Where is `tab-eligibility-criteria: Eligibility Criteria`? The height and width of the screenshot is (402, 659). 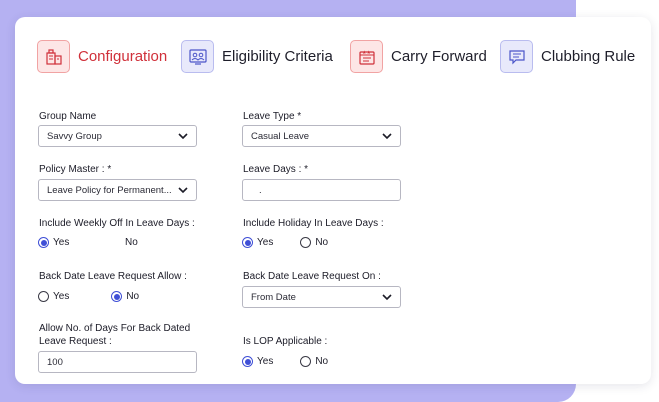
tab-eligibility-criteria: Eligibility Criteria is located at coordinates (257, 56).